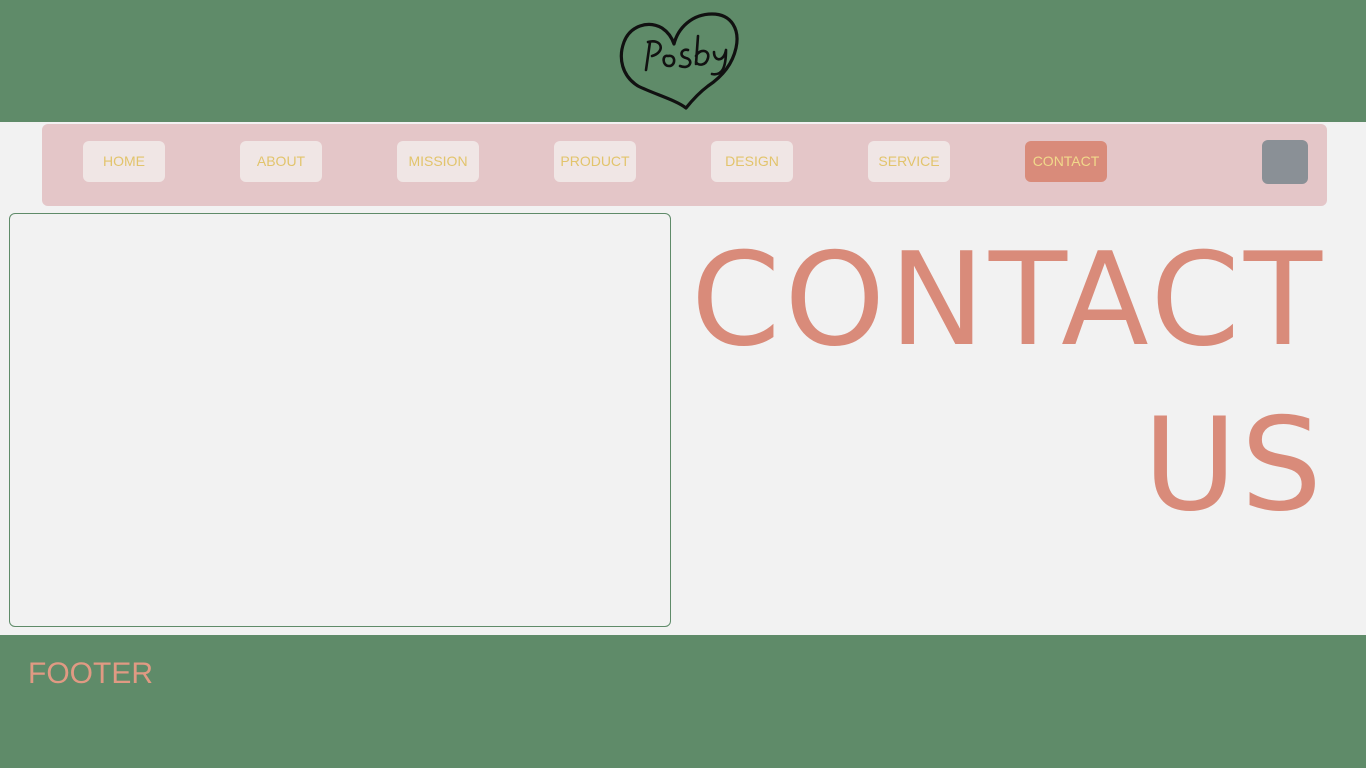  Describe the element at coordinates (124, 161) in the screenshot. I see `nav-home-button: HOME` at that location.